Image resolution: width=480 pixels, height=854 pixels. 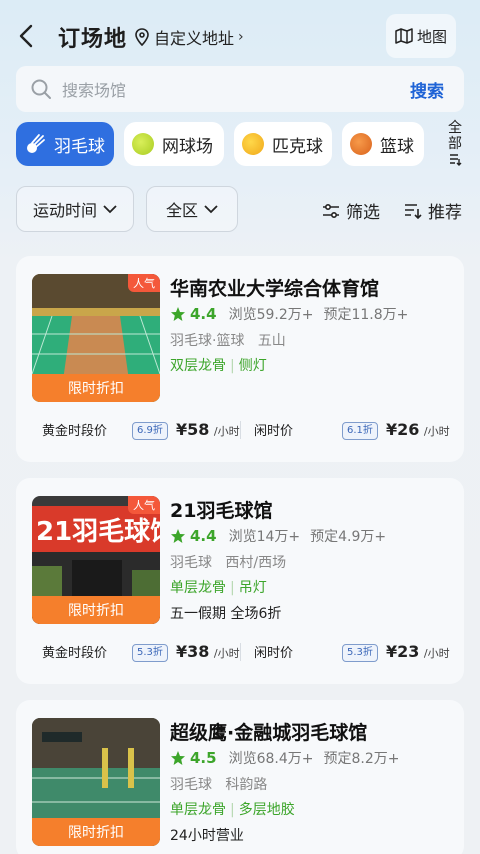 What do you see at coordinates (79, 146) in the screenshot?
I see `category-label: 羽毛球` at bounding box center [79, 146].